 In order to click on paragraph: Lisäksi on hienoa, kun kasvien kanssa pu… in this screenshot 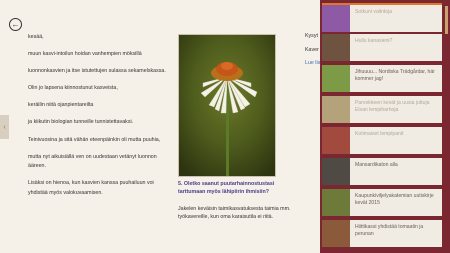, I will do `click(91, 188)`.